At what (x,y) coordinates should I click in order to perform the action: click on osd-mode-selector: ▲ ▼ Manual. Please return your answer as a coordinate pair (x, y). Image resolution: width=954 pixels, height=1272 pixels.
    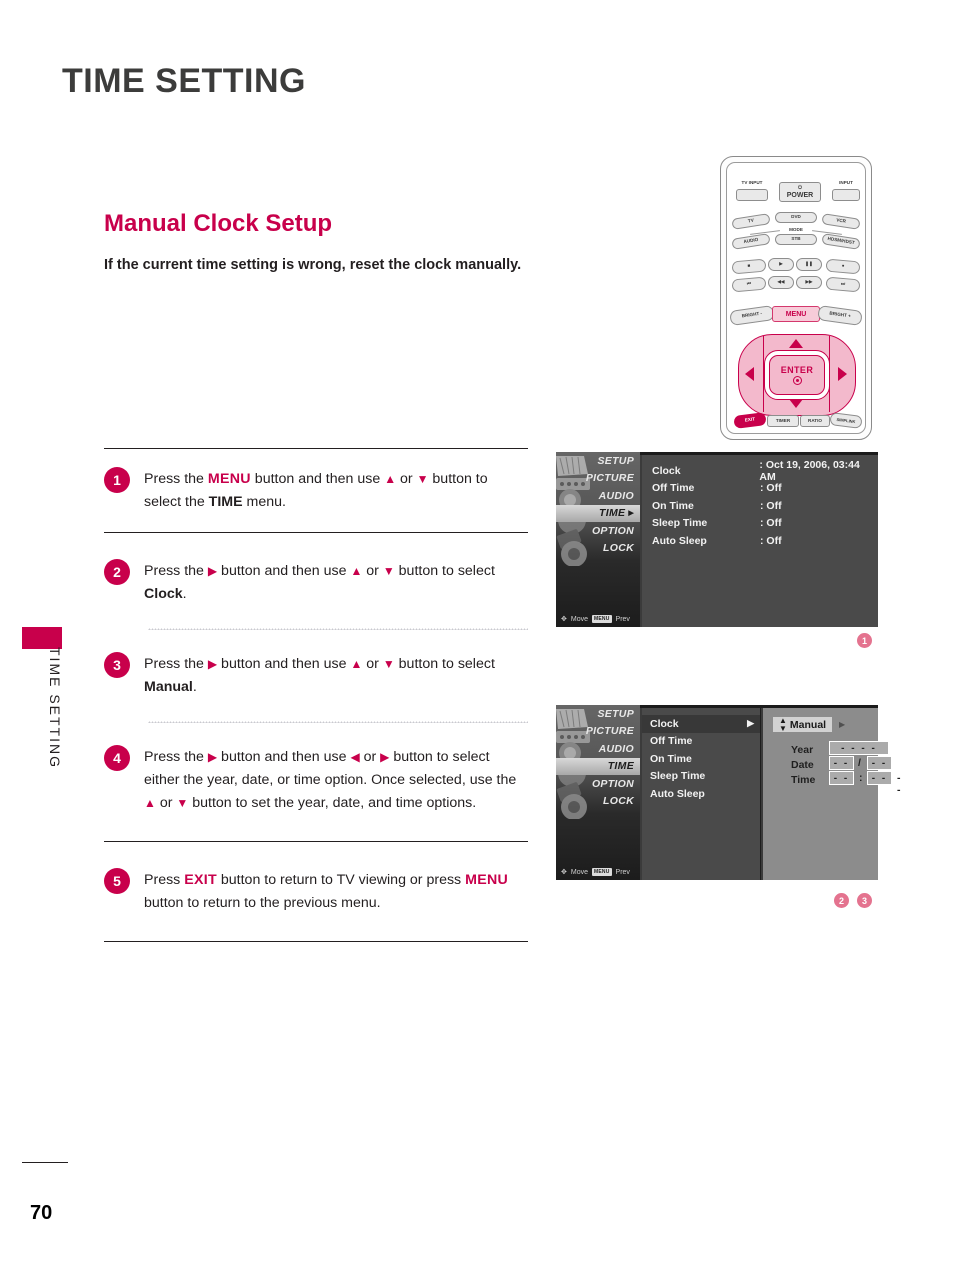
    Looking at the image, I should click on (803, 724).